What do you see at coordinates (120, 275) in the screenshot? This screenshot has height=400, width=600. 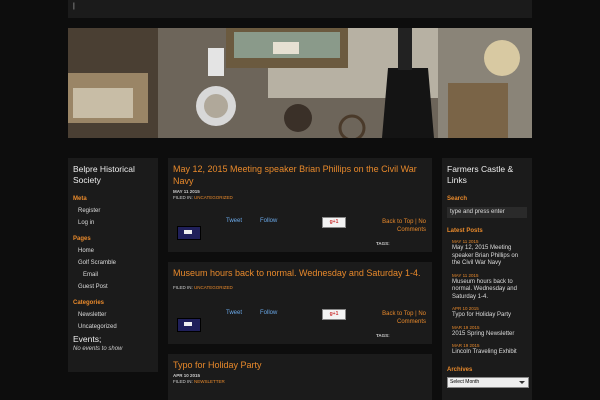 I see `page-link-email: Email` at bounding box center [120, 275].